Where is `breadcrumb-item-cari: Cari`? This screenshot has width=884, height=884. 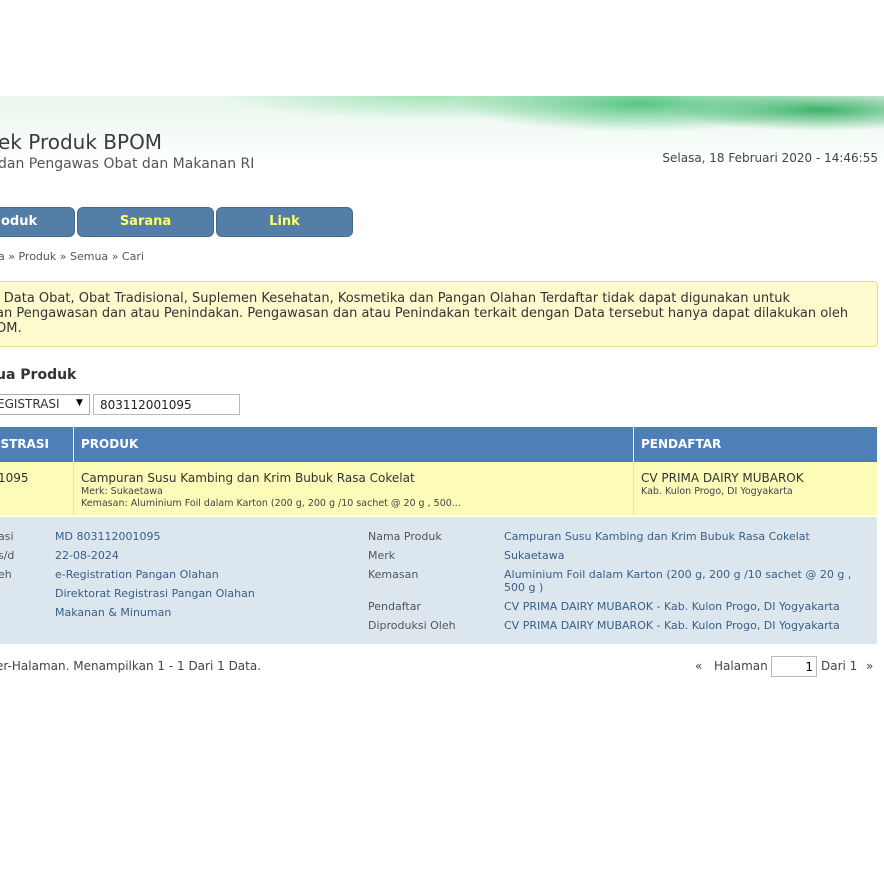
breadcrumb-item-cari: Cari is located at coordinates (132, 256).